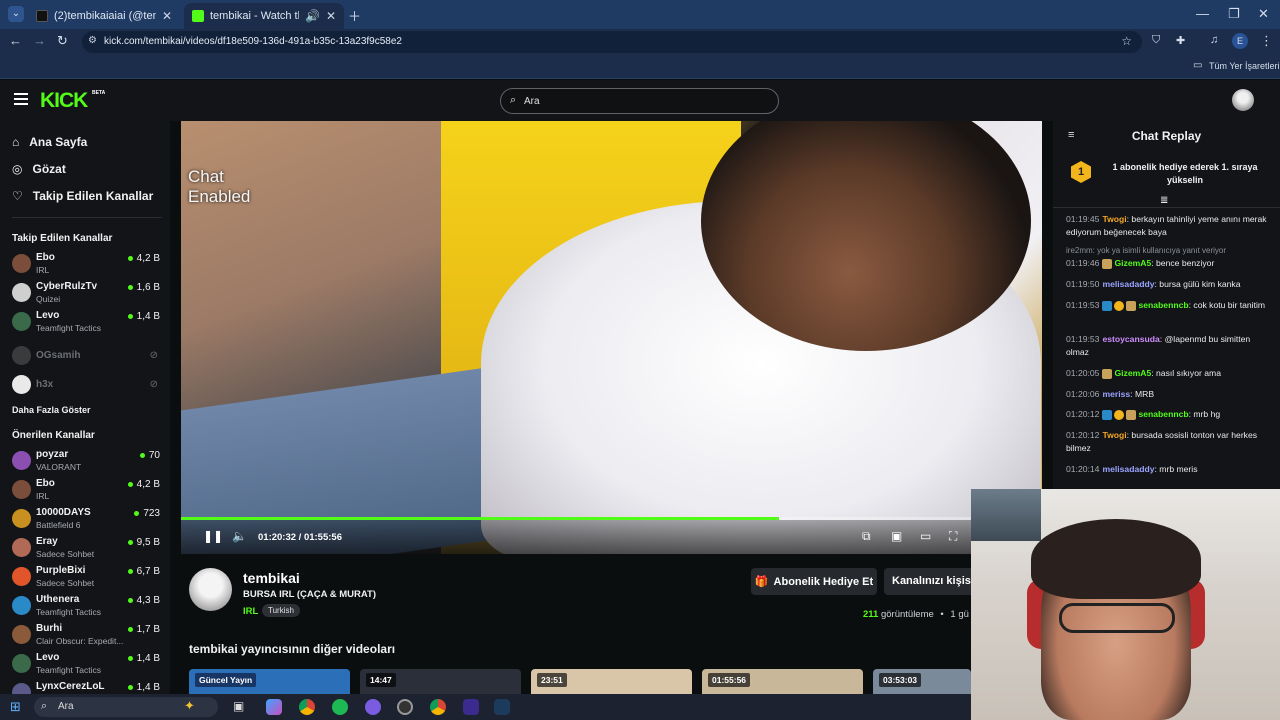 The image size is (1280, 720). What do you see at coordinates (86, 491) in the screenshot?
I see `recommended-channel: Ebo IRL 4,2 B` at bounding box center [86, 491].